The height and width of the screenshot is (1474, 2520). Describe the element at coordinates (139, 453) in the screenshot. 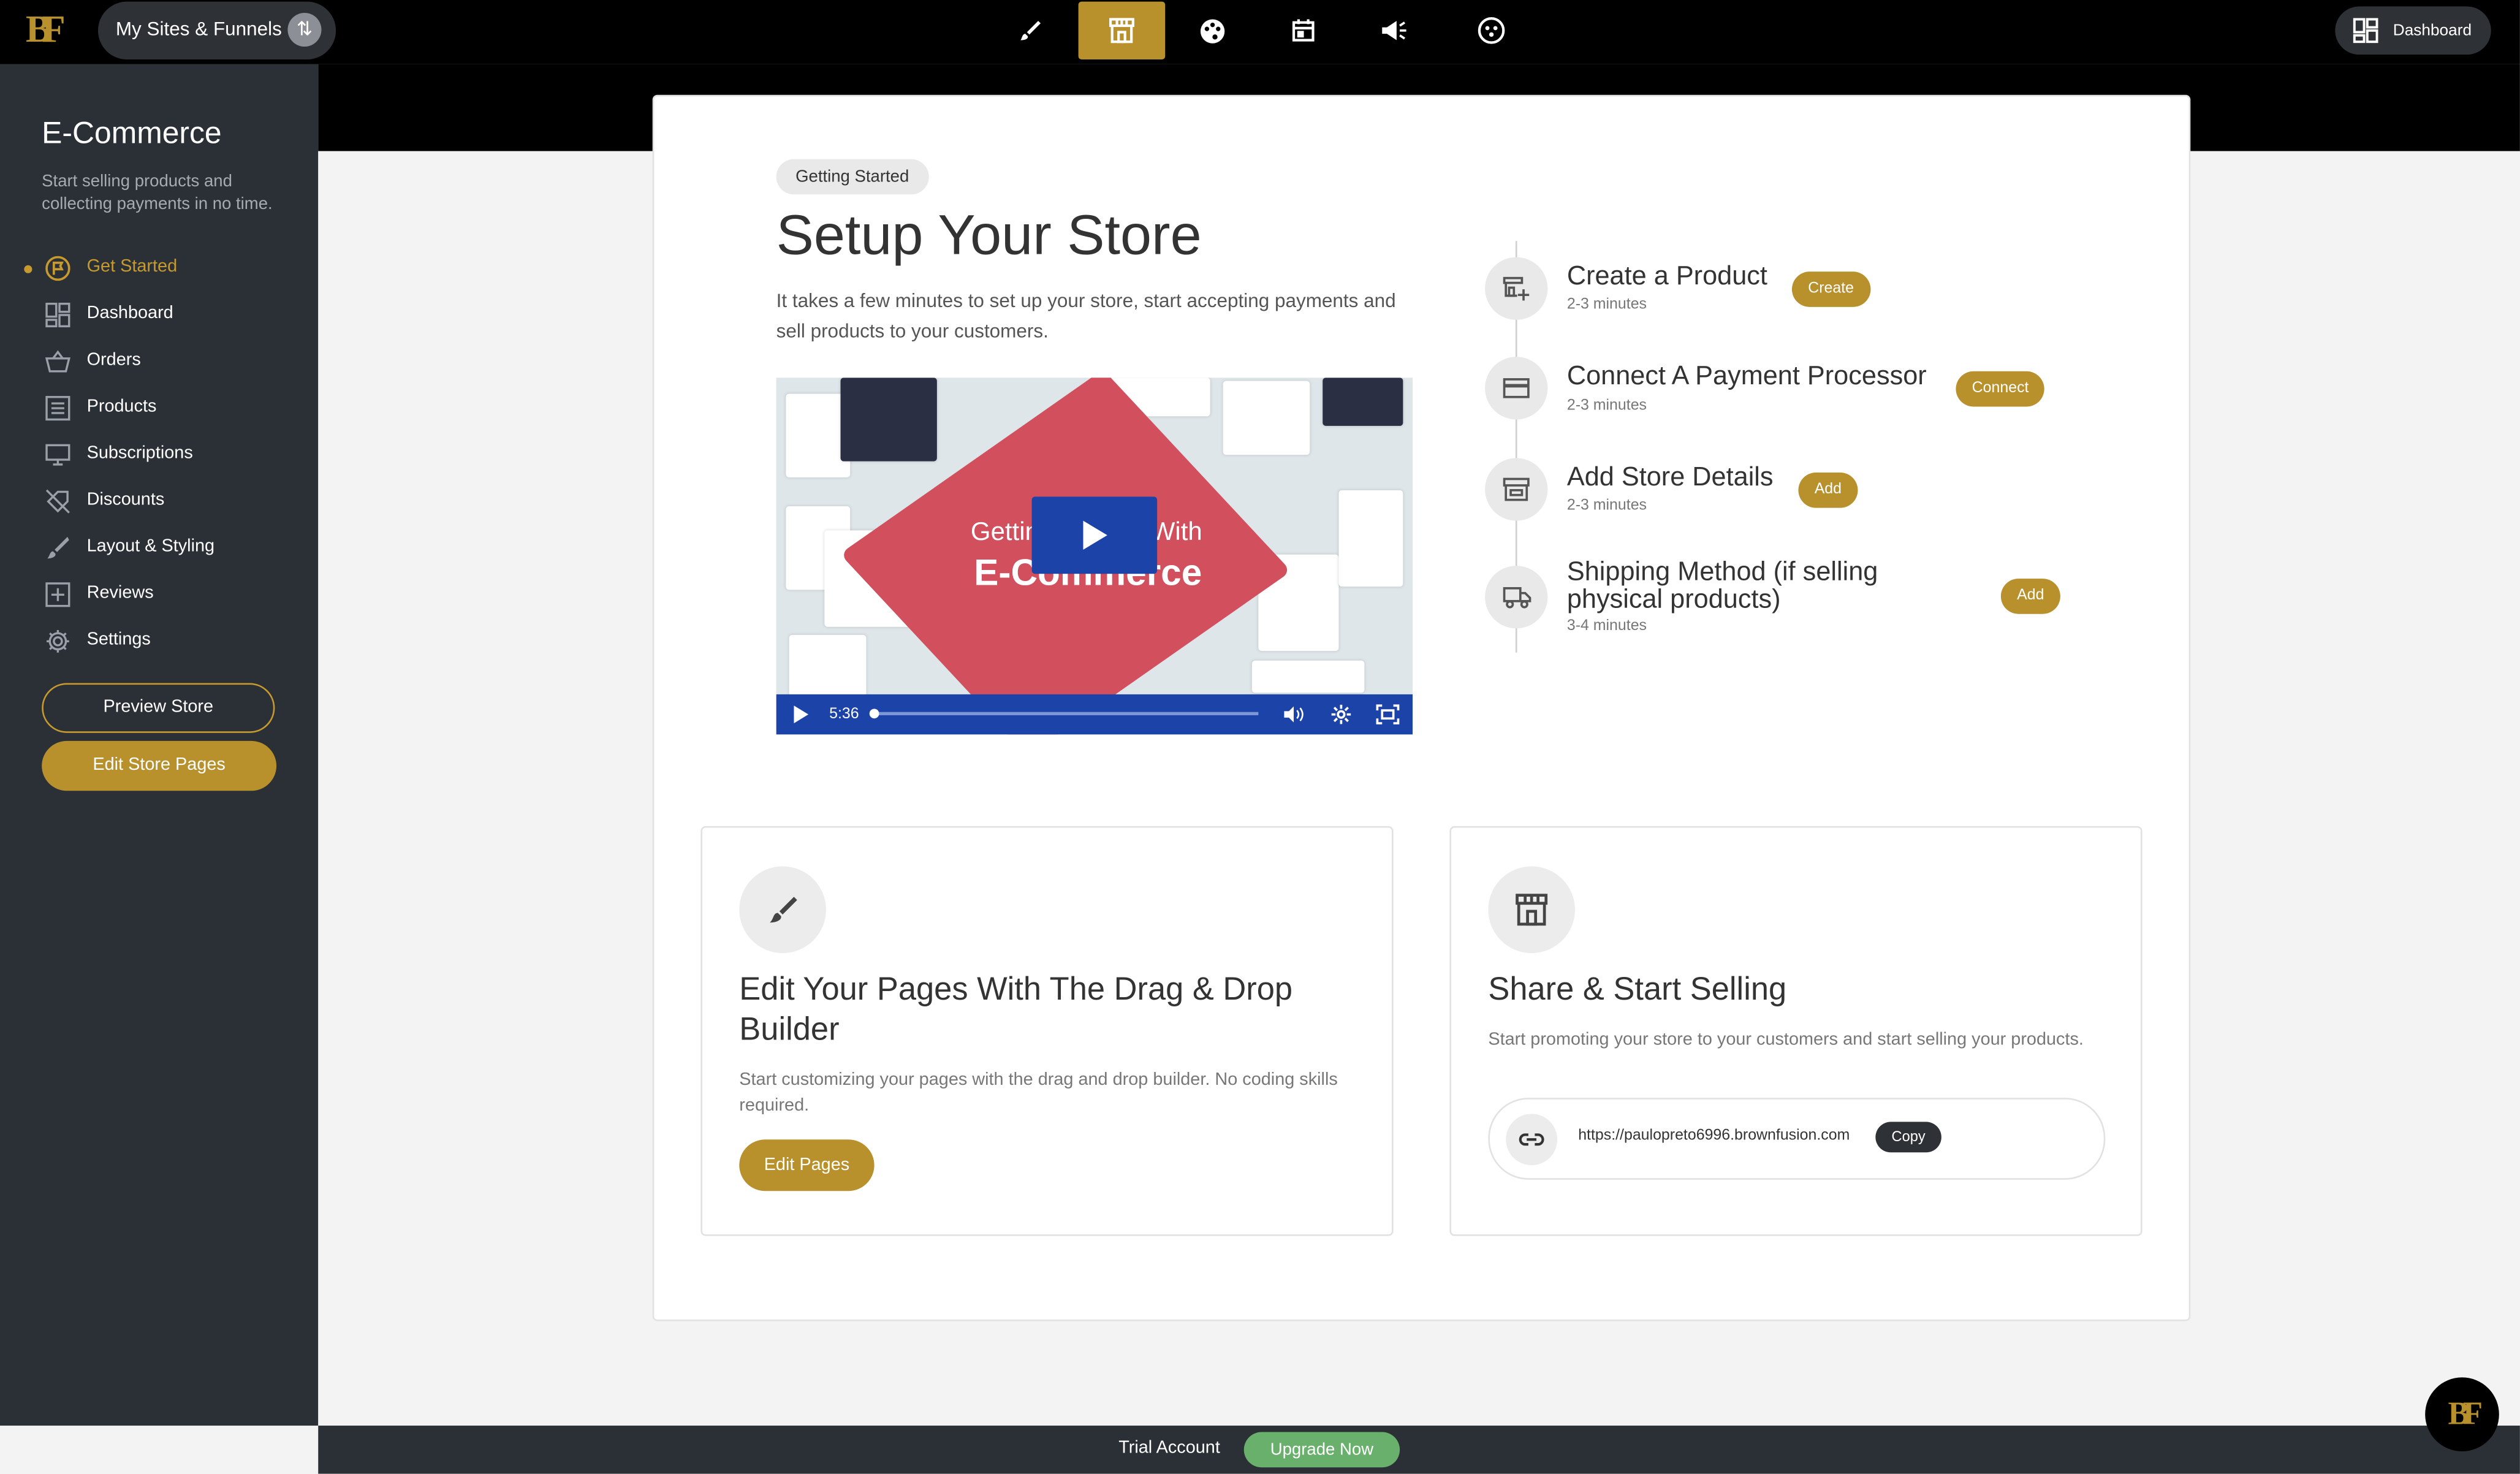

I see `sidebar-item-label: Subscriptions` at that location.